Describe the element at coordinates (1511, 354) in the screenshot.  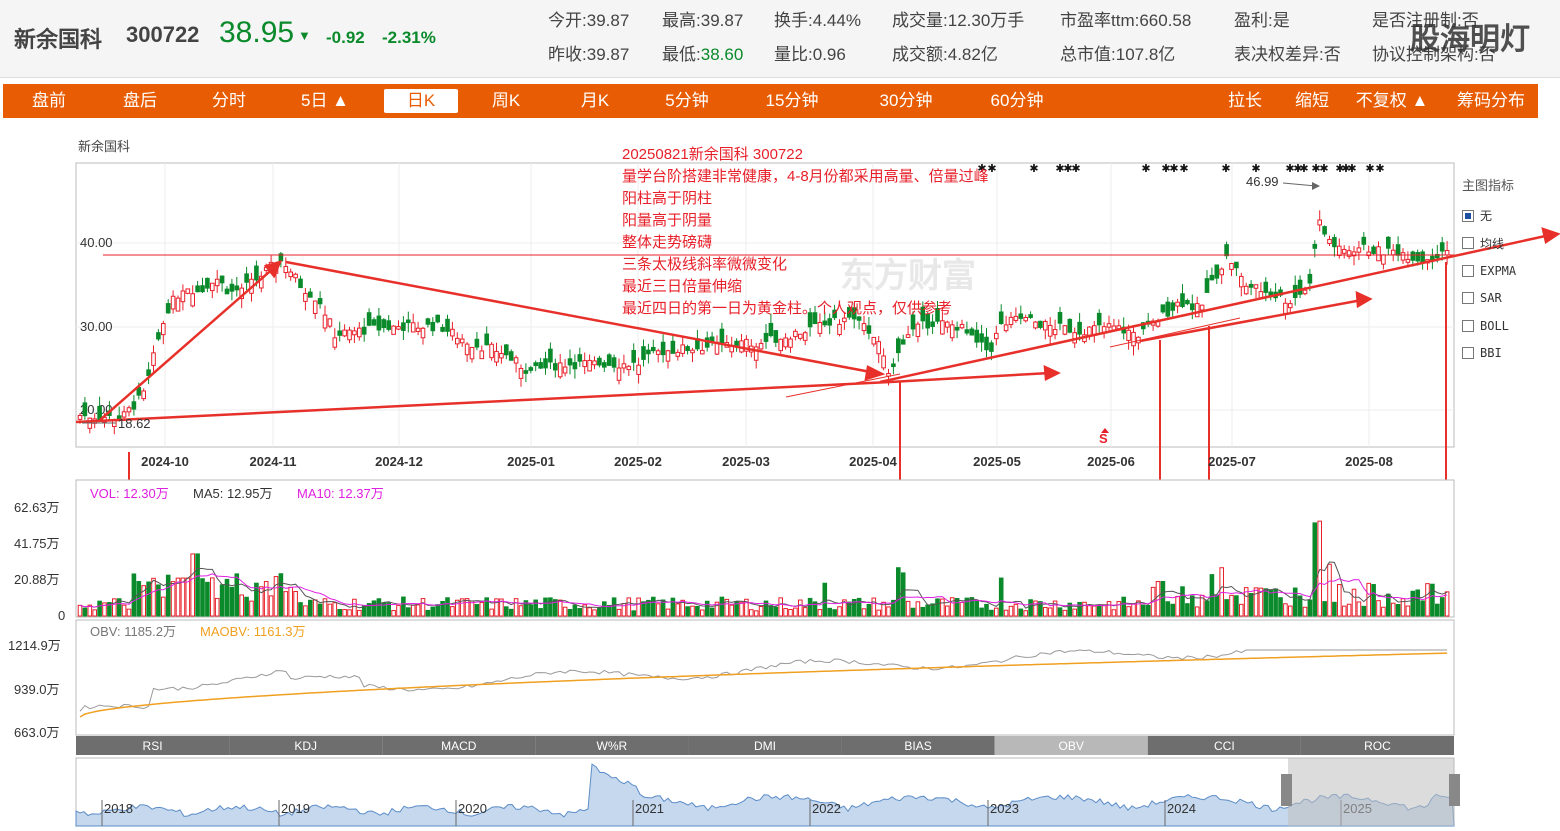
I see `indicator-option: BBI` at that location.